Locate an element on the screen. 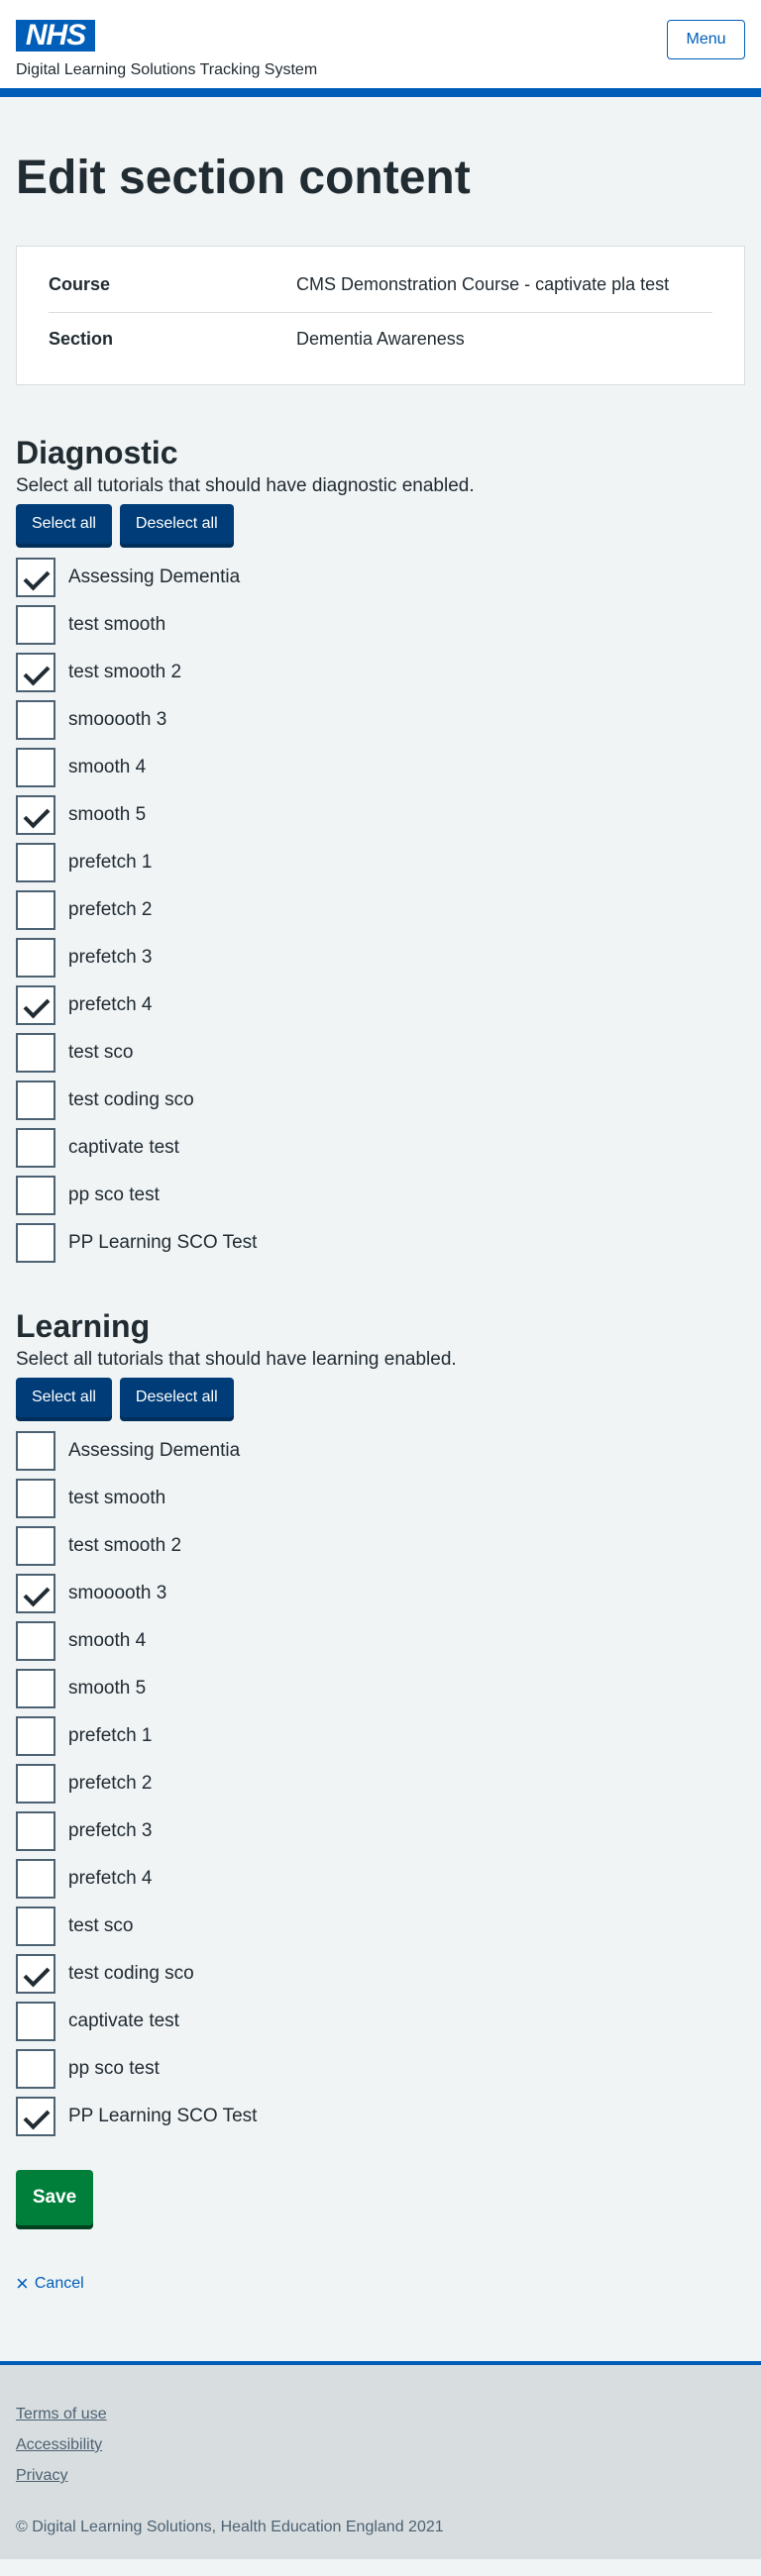 Image resolution: width=761 pixels, height=2576 pixels. learning-checkbox-label: captivate test is located at coordinates (123, 2021).